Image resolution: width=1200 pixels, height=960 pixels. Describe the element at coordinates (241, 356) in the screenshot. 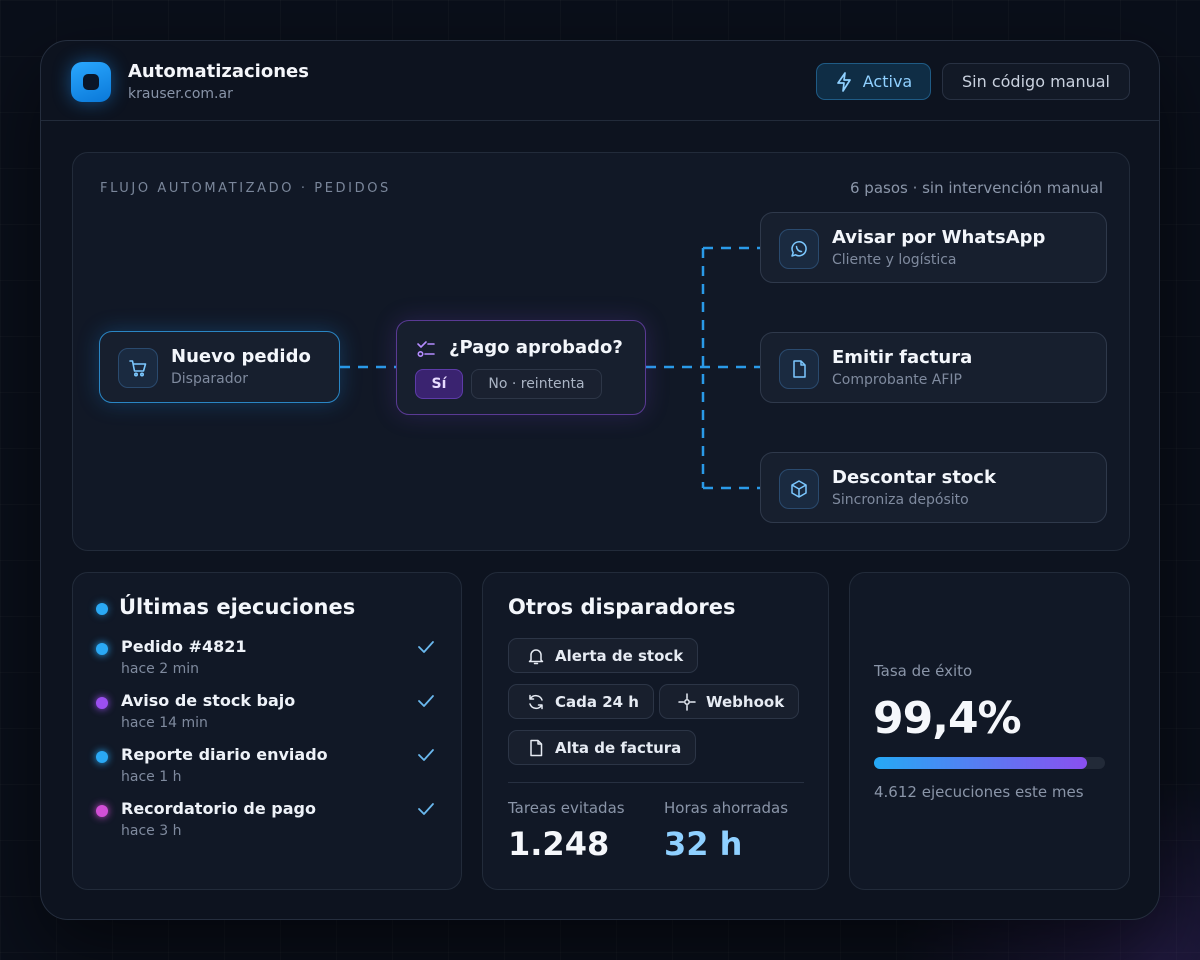

I see `trigger-node-title: Nuevo pedido` at that location.